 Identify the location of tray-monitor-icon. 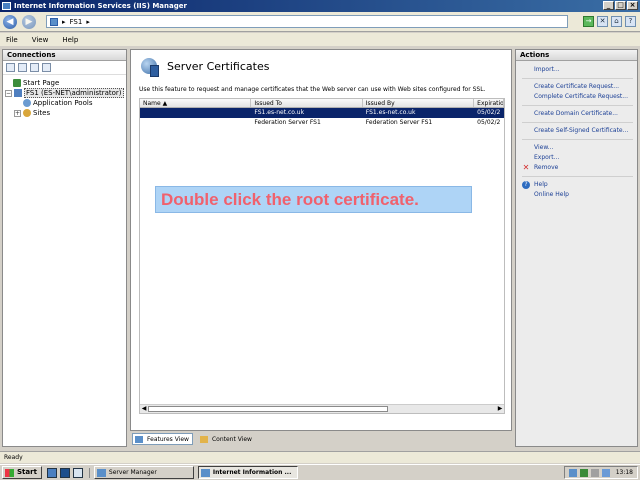
(605, 472).